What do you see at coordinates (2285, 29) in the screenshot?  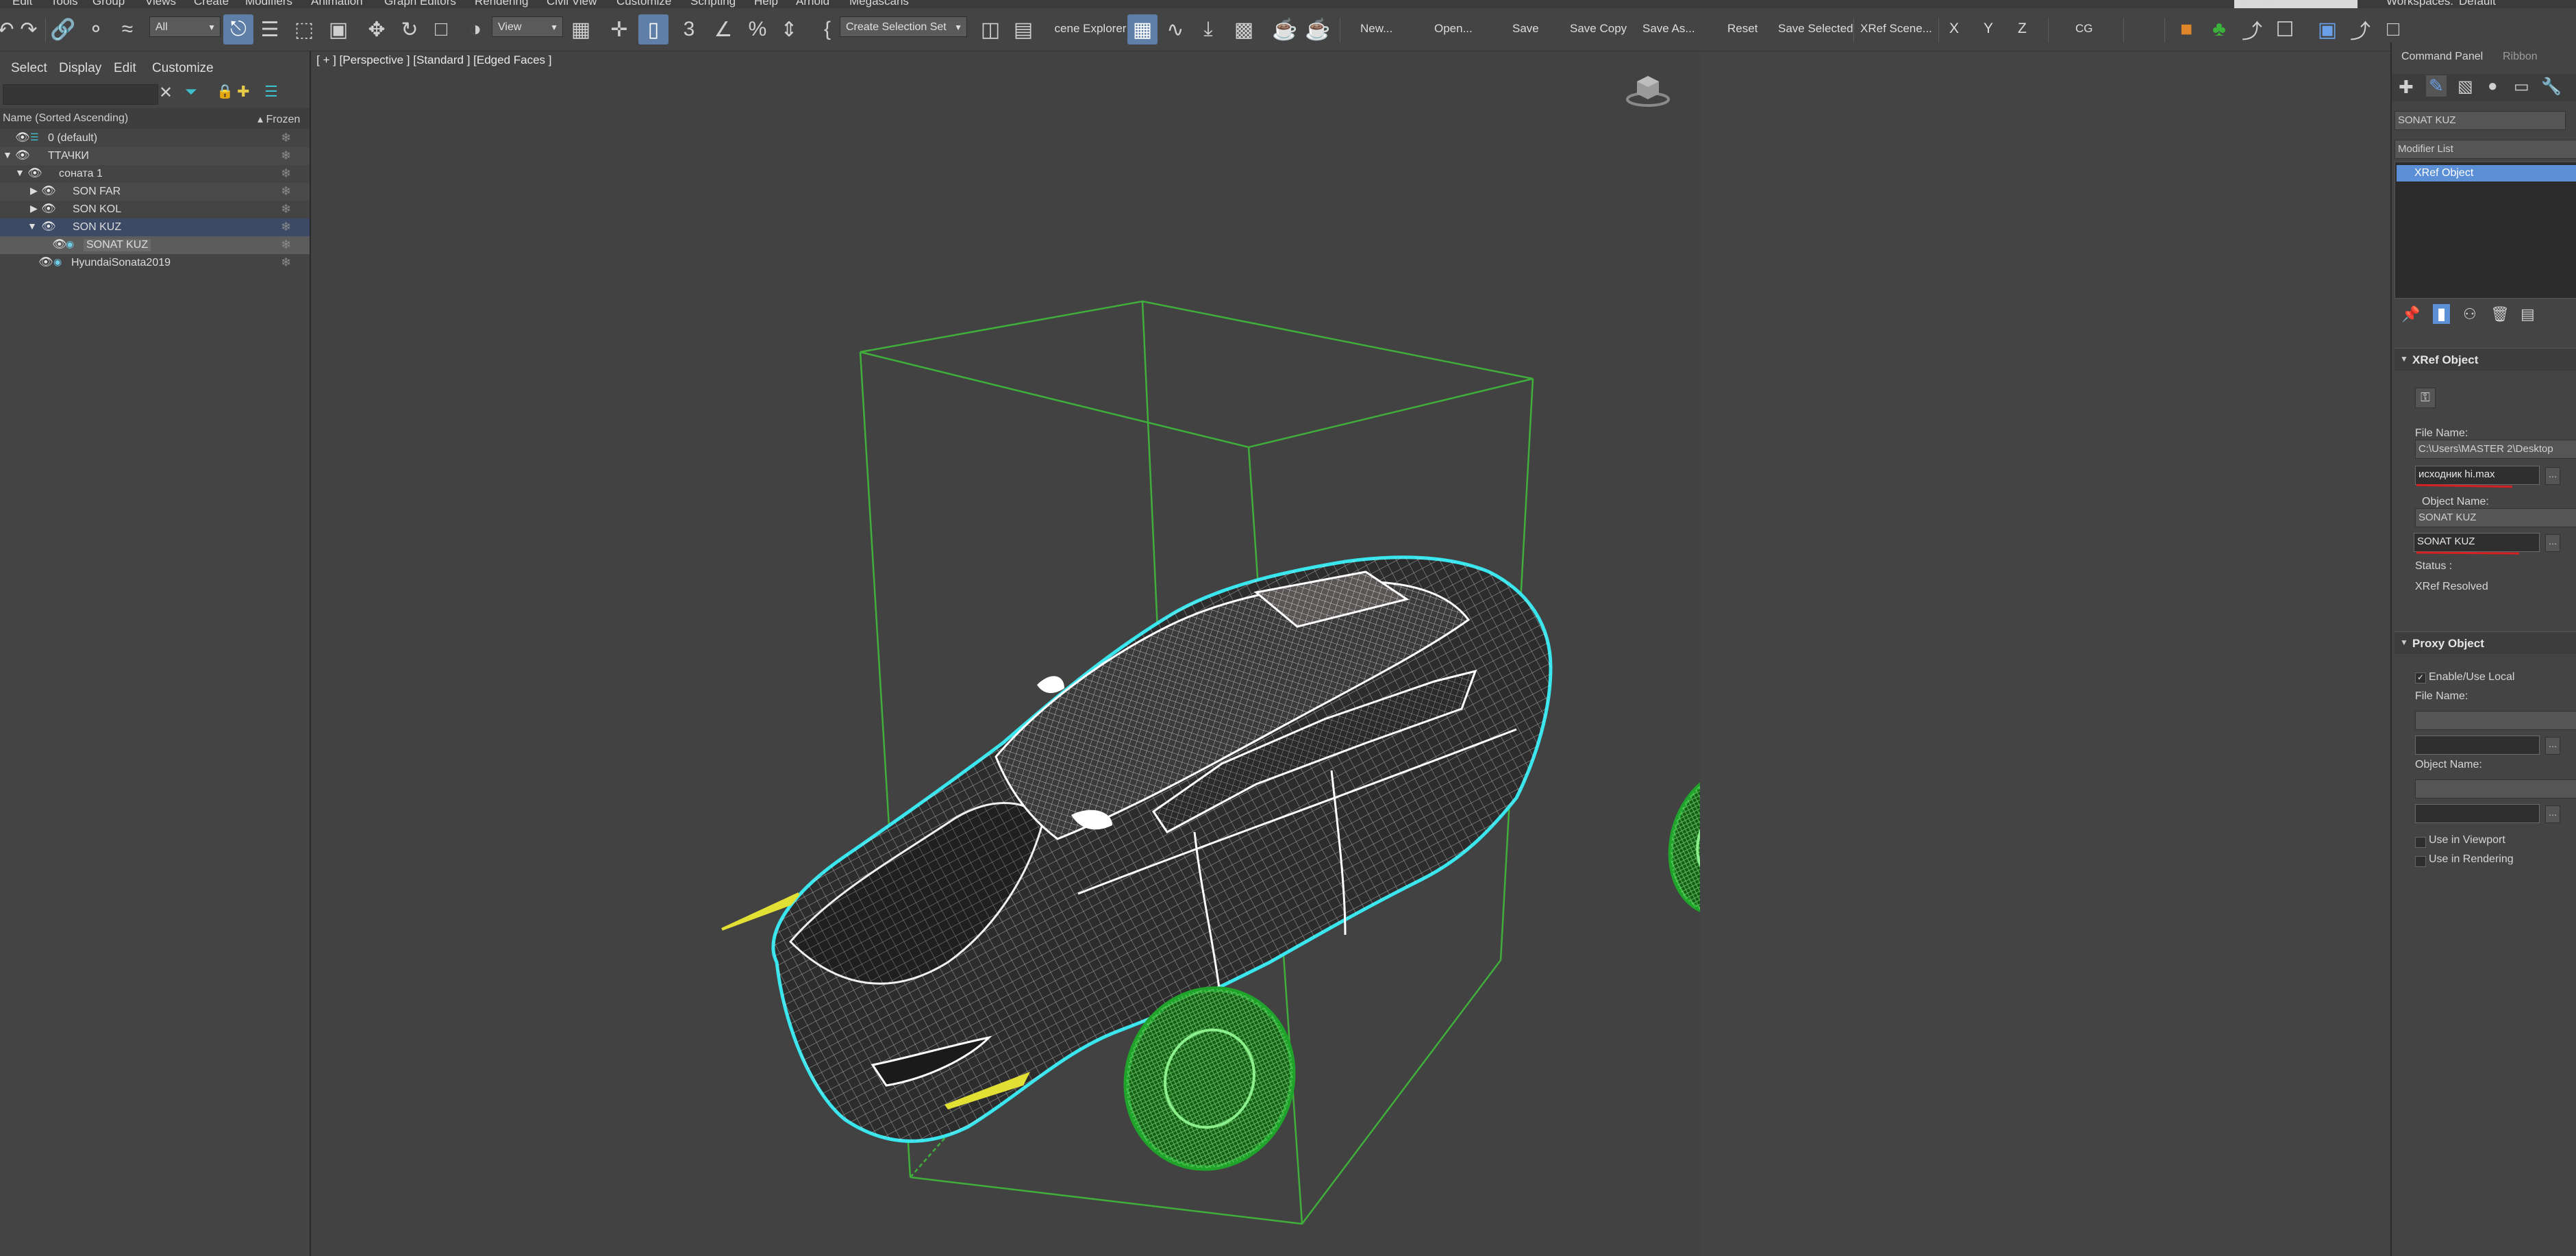 I see `link-tool-icon: ☐` at bounding box center [2285, 29].